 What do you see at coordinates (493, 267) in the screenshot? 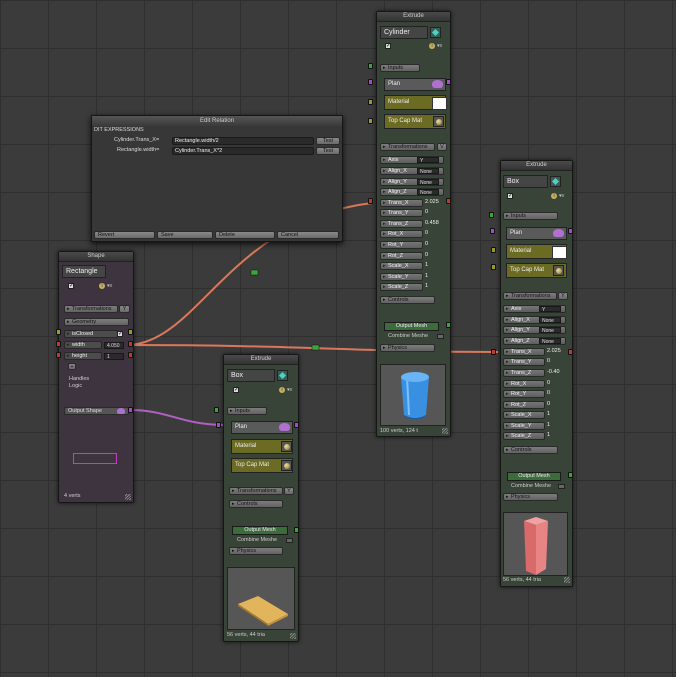
I see `box-right-topcap-socket` at bounding box center [493, 267].